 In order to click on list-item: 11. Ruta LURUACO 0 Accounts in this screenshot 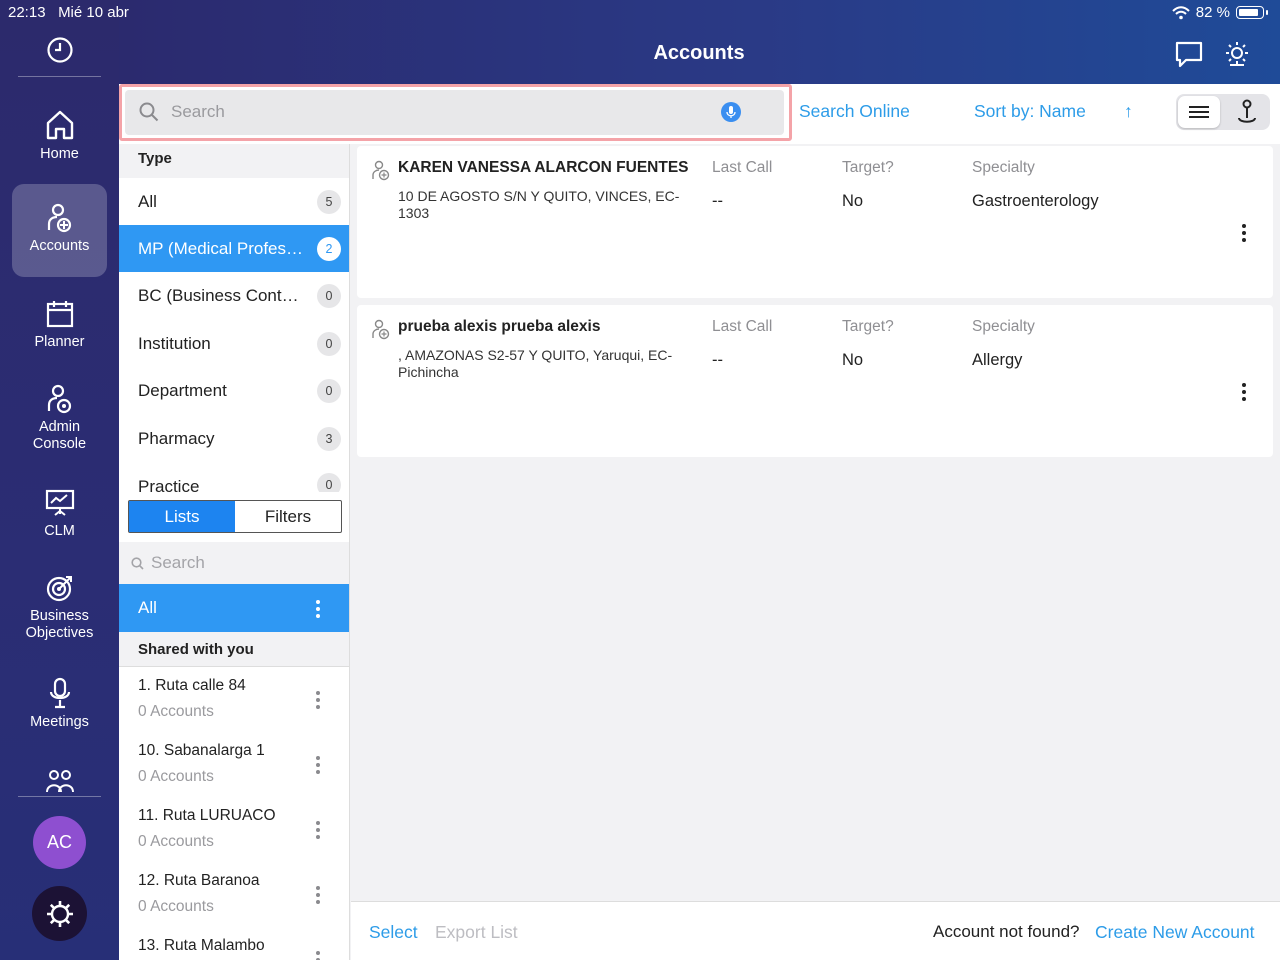, I will do `click(234, 829)`.